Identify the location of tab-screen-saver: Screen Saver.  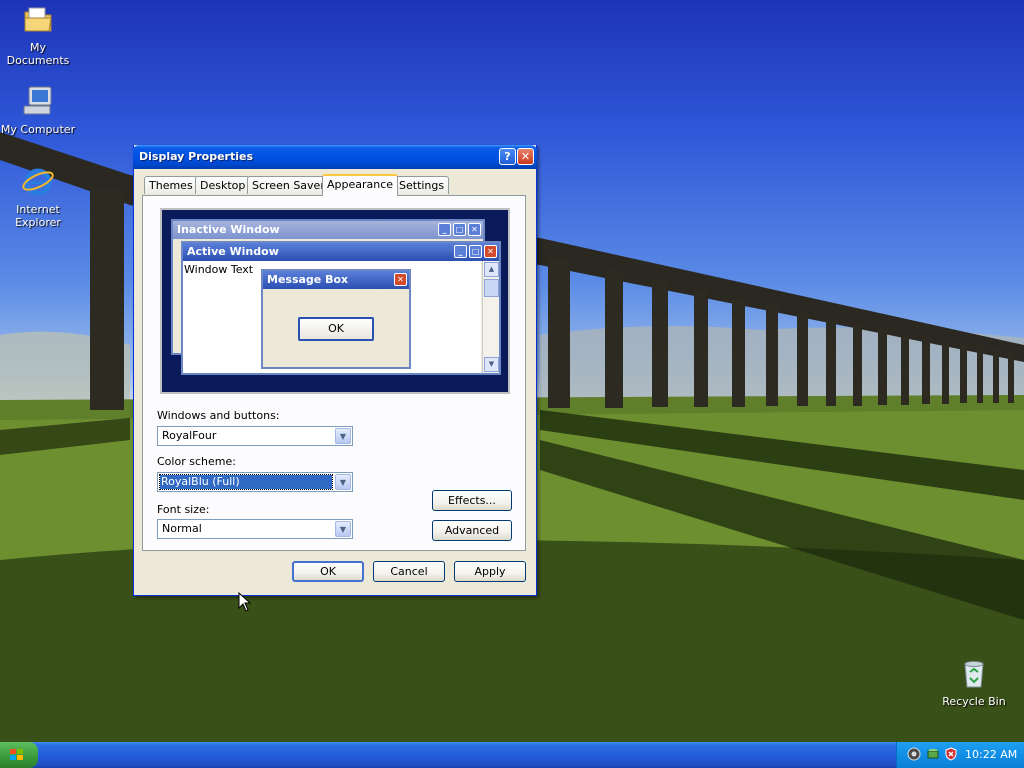
(288, 185).